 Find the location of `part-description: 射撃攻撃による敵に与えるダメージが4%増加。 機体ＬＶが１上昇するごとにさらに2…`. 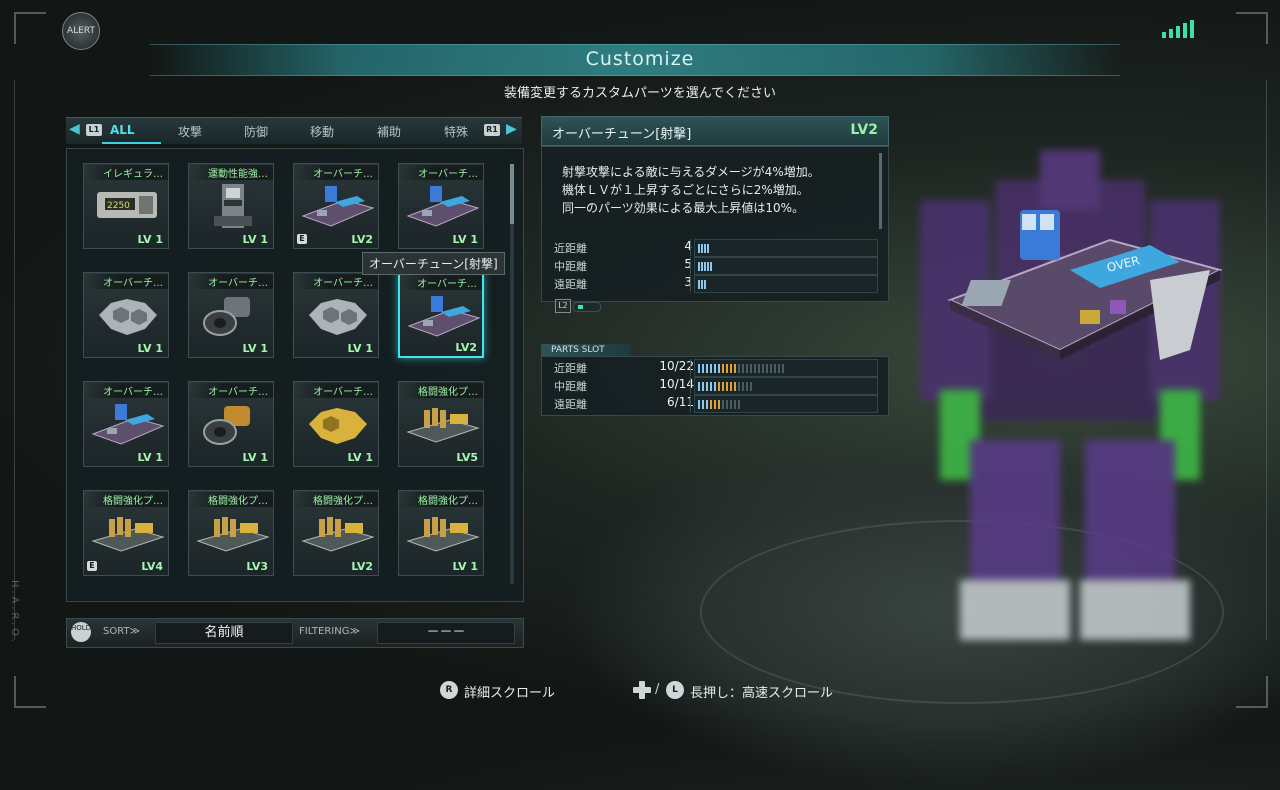

part-description: 射撃攻撃による敵に与えるダメージが4%増加。 機体ＬＶが１上昇するごとにさらに2… is located at coordinates (691, 190).